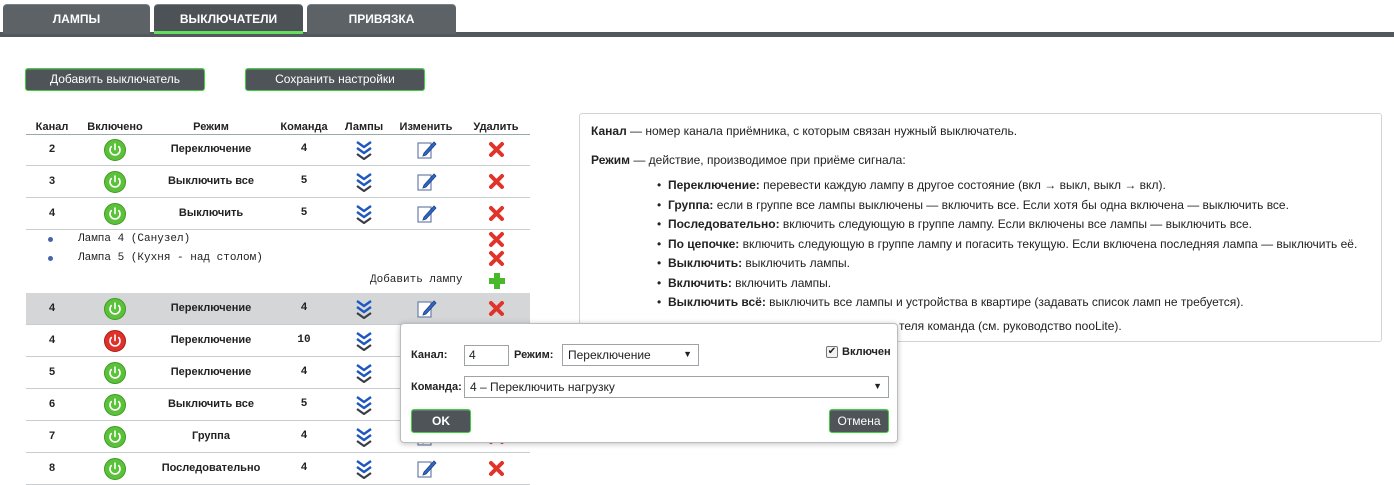 The image size is (1394, 485). I want to click on add-lamp-label: Добавить лампу, so click(416, 280).